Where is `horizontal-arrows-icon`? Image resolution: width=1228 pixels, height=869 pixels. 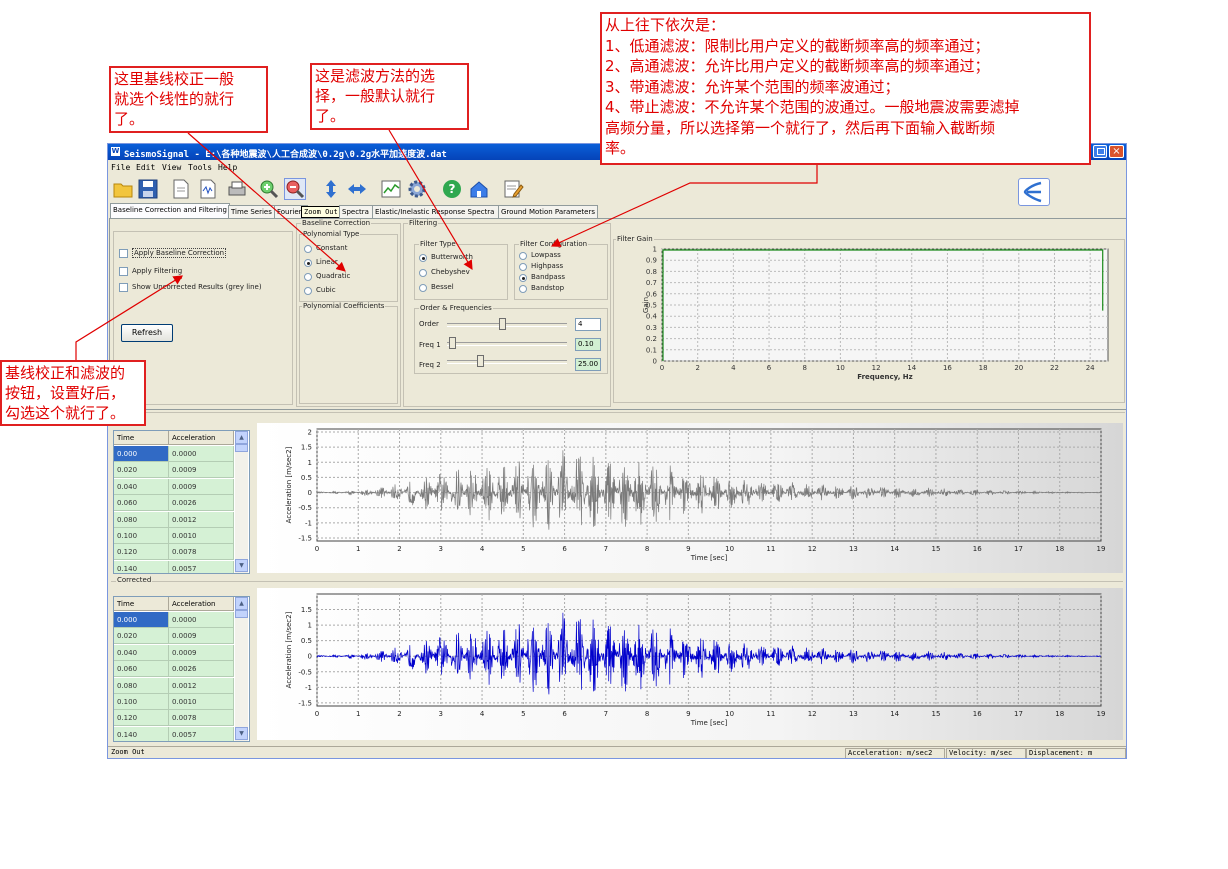 horizontal-arrows-icon is located at coordinates (357, 189).